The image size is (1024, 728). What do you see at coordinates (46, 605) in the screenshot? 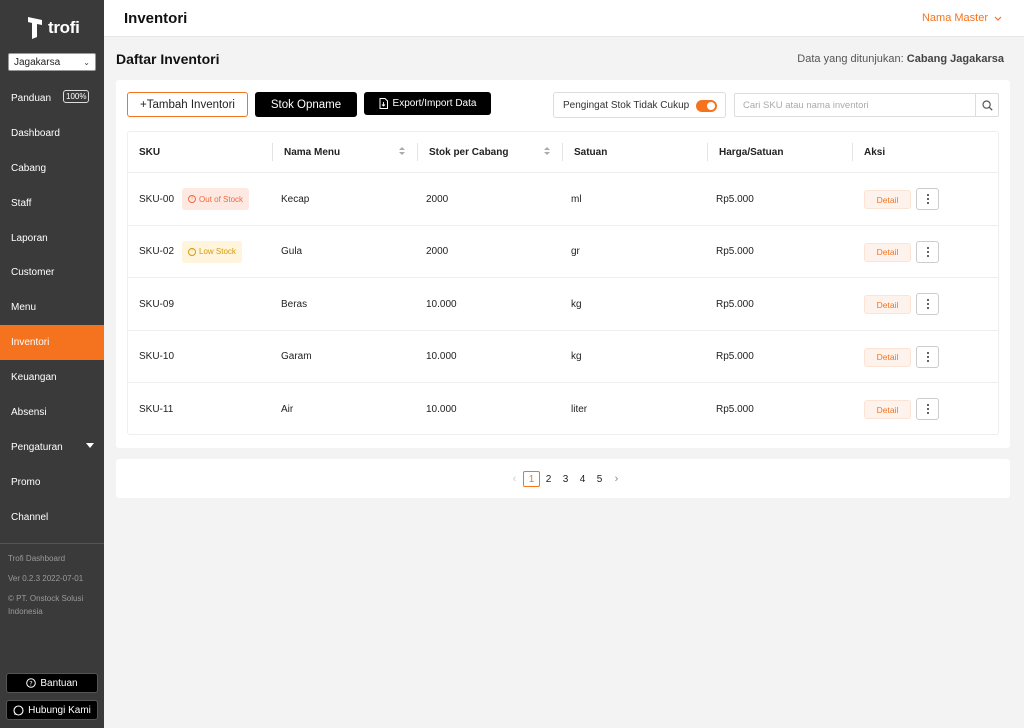
I see `company-name: © PT. Onstock Solusi Indonesia` at bounding box center [46, 605].